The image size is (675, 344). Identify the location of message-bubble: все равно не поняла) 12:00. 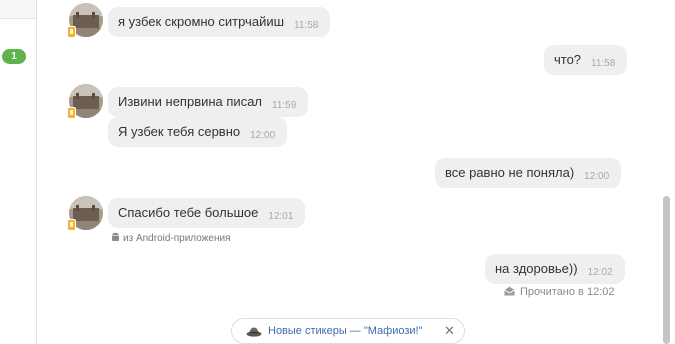
(528, 173).